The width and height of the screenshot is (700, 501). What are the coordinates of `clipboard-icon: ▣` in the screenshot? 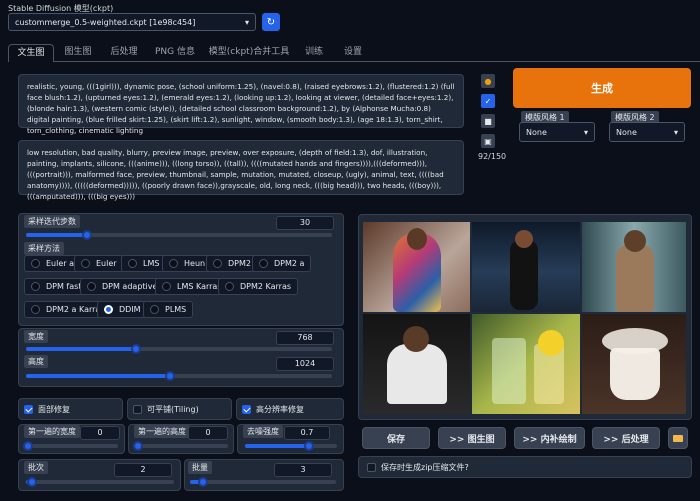 It's located at (488, 141).